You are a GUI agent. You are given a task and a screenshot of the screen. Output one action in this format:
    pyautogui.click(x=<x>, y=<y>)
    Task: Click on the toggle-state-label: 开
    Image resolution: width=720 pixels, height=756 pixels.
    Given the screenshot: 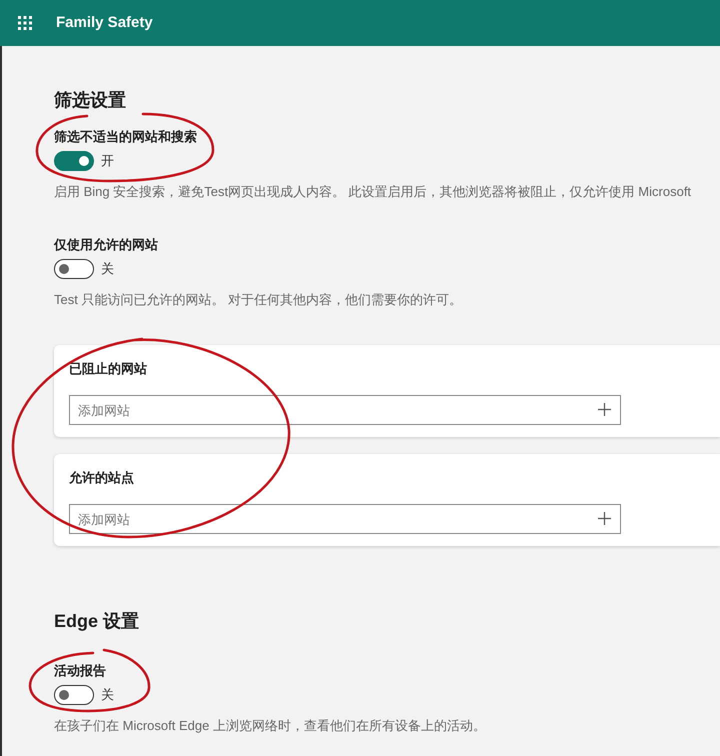 What is the action you would take?
    pyautogui.click(x=107, y=161)
    